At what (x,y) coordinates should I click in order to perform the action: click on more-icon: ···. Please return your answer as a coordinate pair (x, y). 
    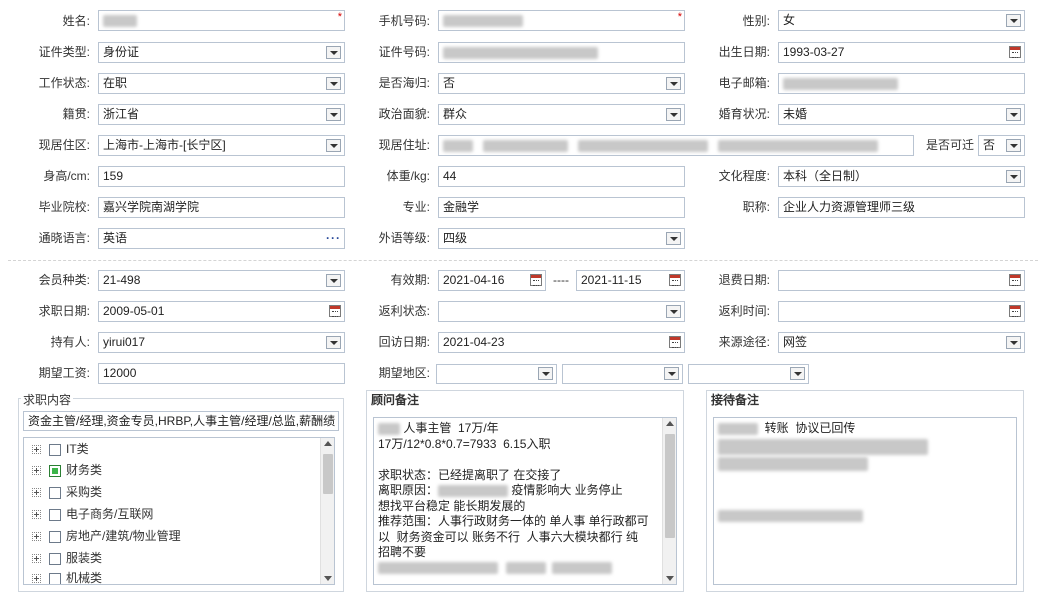
    Looking at the image, I should click on (333, 238).